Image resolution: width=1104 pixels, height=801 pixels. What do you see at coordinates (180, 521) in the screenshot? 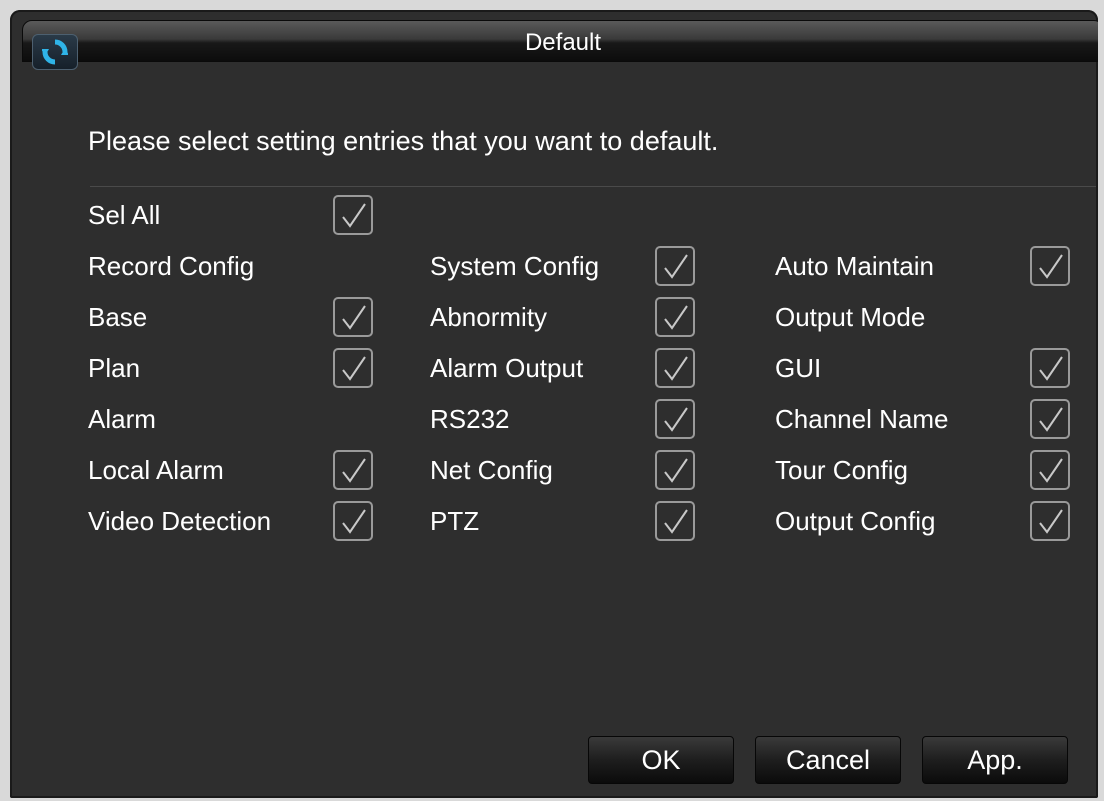
I see `option-label: Video Detection` at bounding box center [180, 521].